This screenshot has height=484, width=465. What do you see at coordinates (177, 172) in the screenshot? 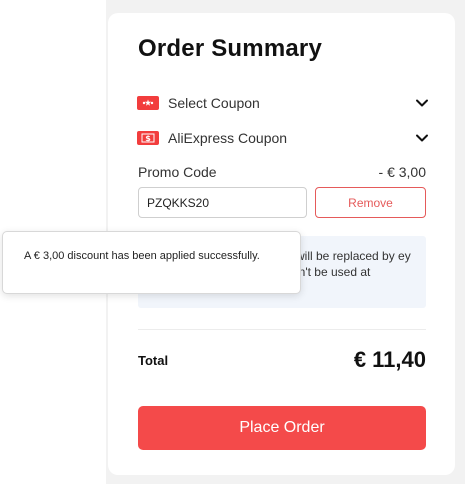
I see `promo-code-label: Promo Code` at bounding box center [177, 172].